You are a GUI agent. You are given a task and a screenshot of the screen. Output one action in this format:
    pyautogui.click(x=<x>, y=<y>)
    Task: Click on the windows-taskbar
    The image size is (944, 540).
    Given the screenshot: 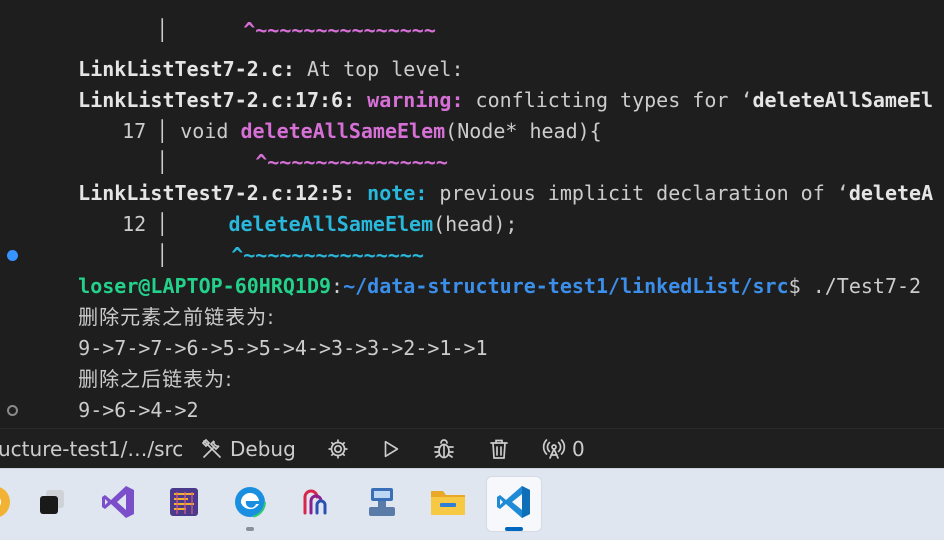 What is the action you would take?
    pyautogui.click(x=472, y=504)
    